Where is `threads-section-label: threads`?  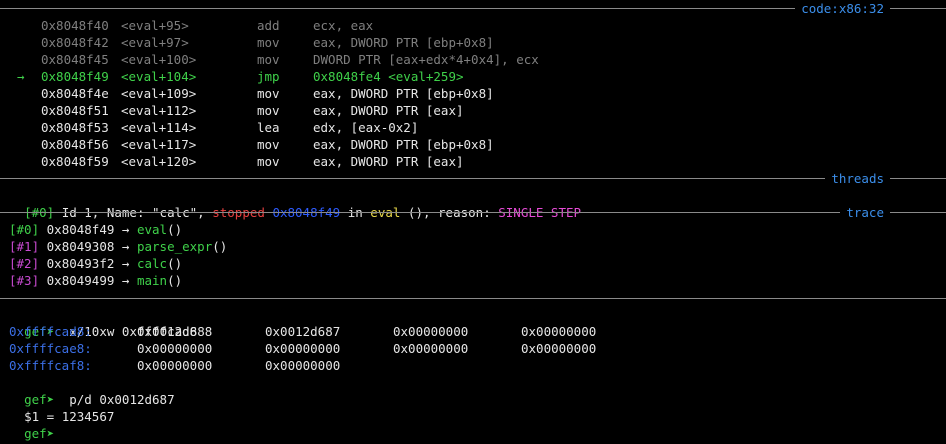 threads-section-label: threads is located at coordinates (857, 178).